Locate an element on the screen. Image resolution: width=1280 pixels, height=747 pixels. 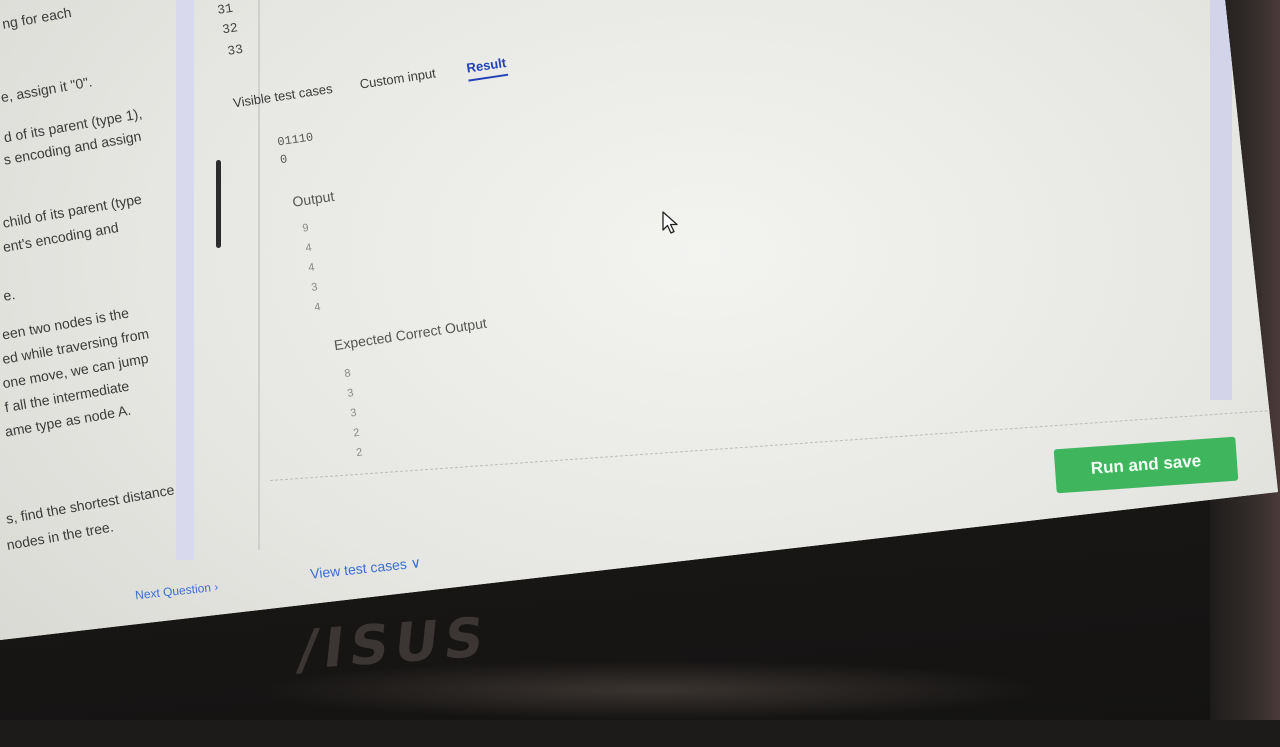
tab-custom-input: Custom input is located at coordinates (398, 78).